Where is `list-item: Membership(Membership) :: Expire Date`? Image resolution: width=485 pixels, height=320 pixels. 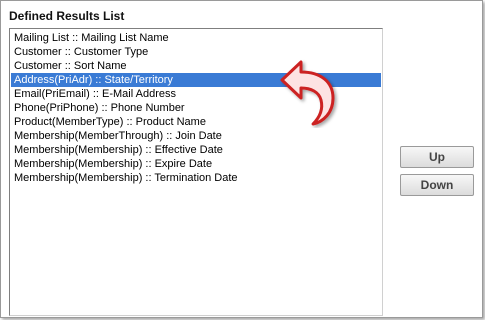 list-item: Membership(Membership) :: Expire Date is located at coordinates (196, 164).